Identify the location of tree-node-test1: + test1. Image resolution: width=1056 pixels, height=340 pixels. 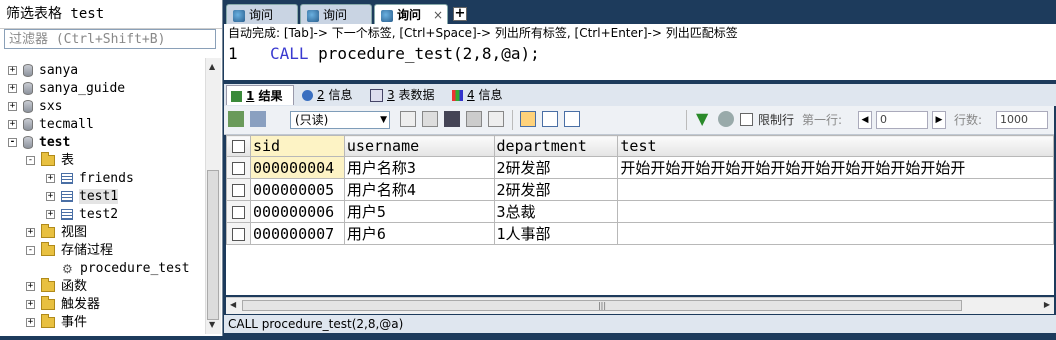
(82, 197).